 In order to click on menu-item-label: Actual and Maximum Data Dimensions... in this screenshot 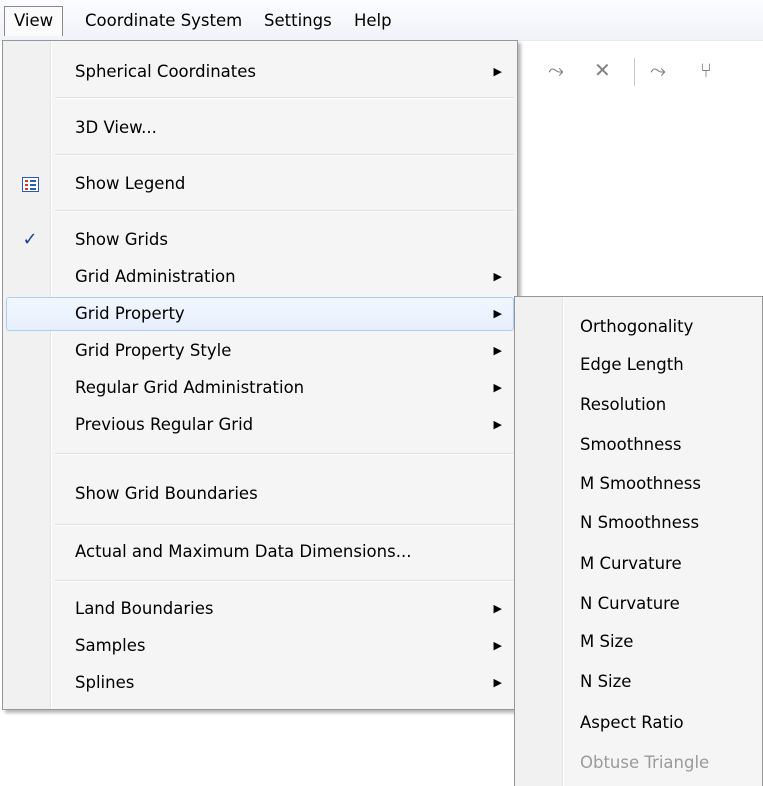, I will do `click(243, 551)`.